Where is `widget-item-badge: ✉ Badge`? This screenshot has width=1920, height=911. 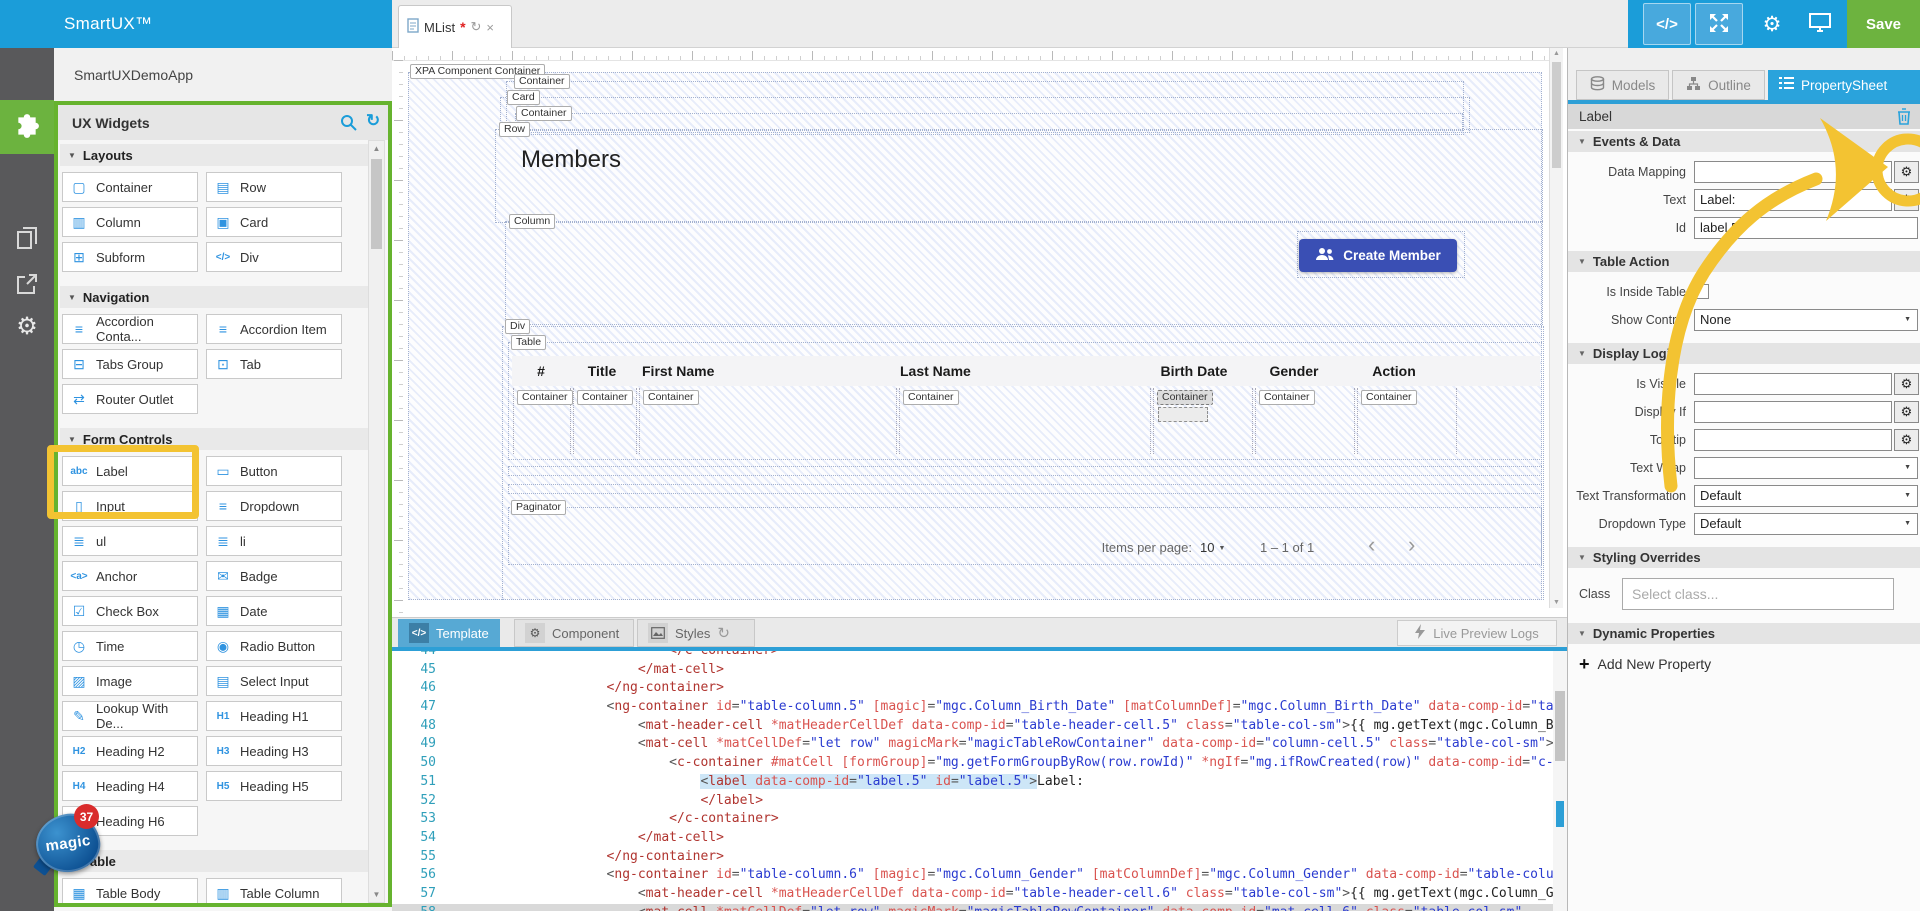 widget-item-badge: ✉ Badge is located at coordinates (274, 576).